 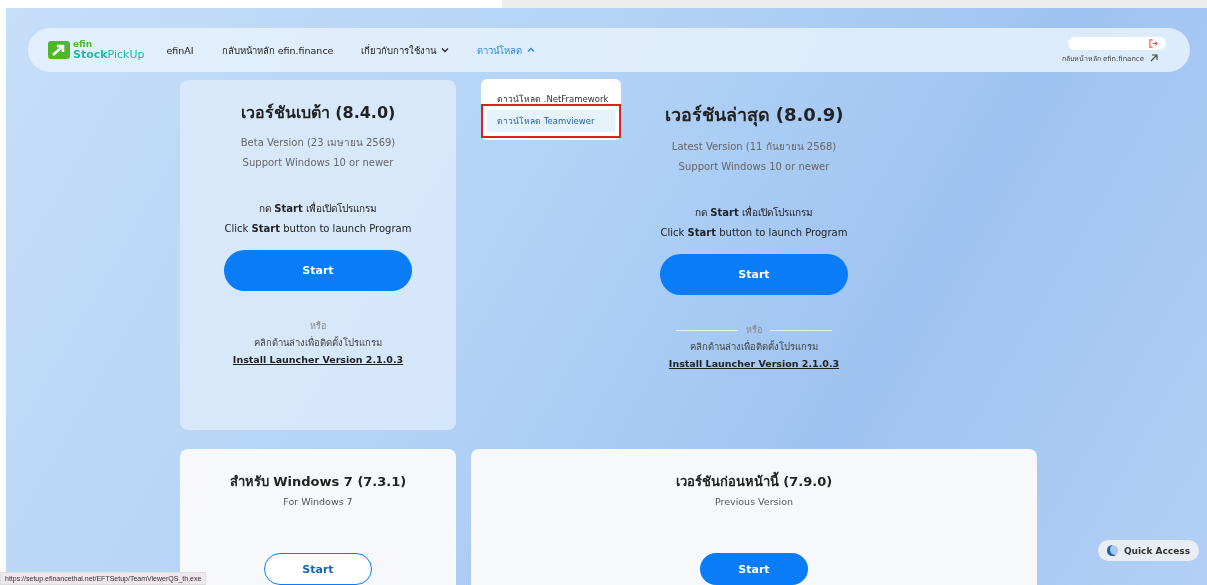 I want to click on version-subtitle: Beta Version (23 เมษายน 2569), so click(x=318, y=143).